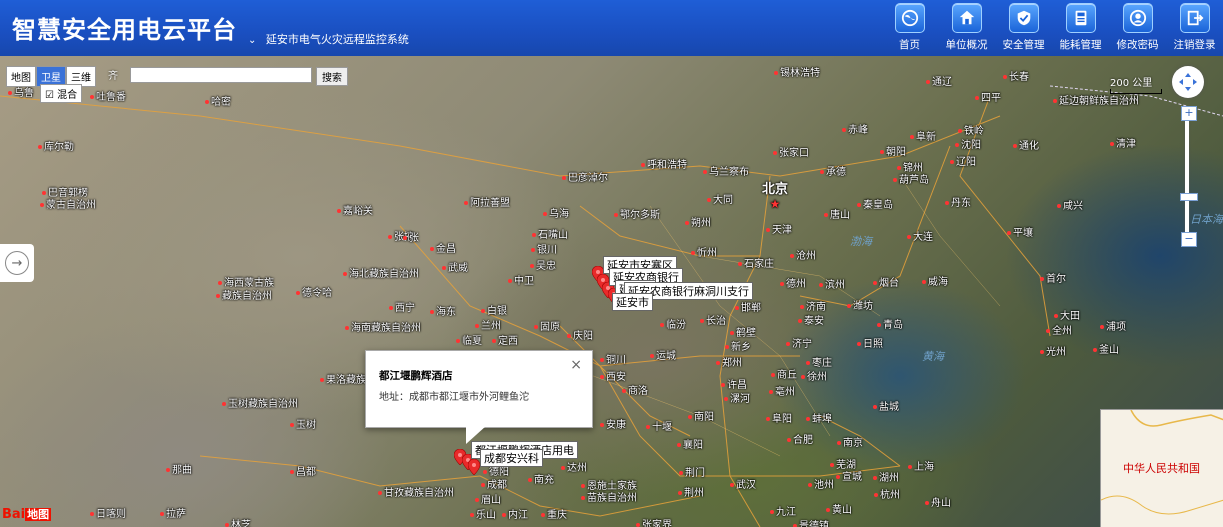  Describe the element at coordinates (27, 514) in the screenshot. I see `baidu-logo: Bai 地图` at that location.